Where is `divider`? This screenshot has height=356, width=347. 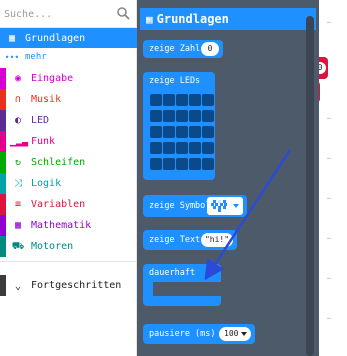
divider is located at coordinates (68, 261).